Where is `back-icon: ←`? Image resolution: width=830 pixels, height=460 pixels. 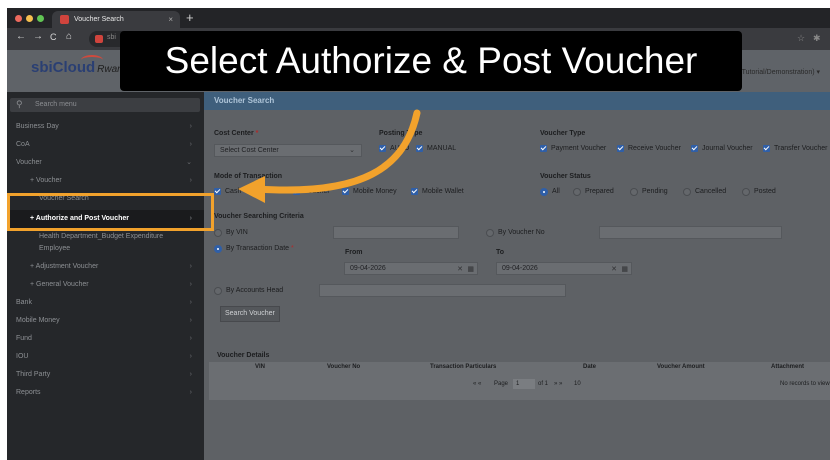
back-icon: ← is located at coordinates (21, 36).